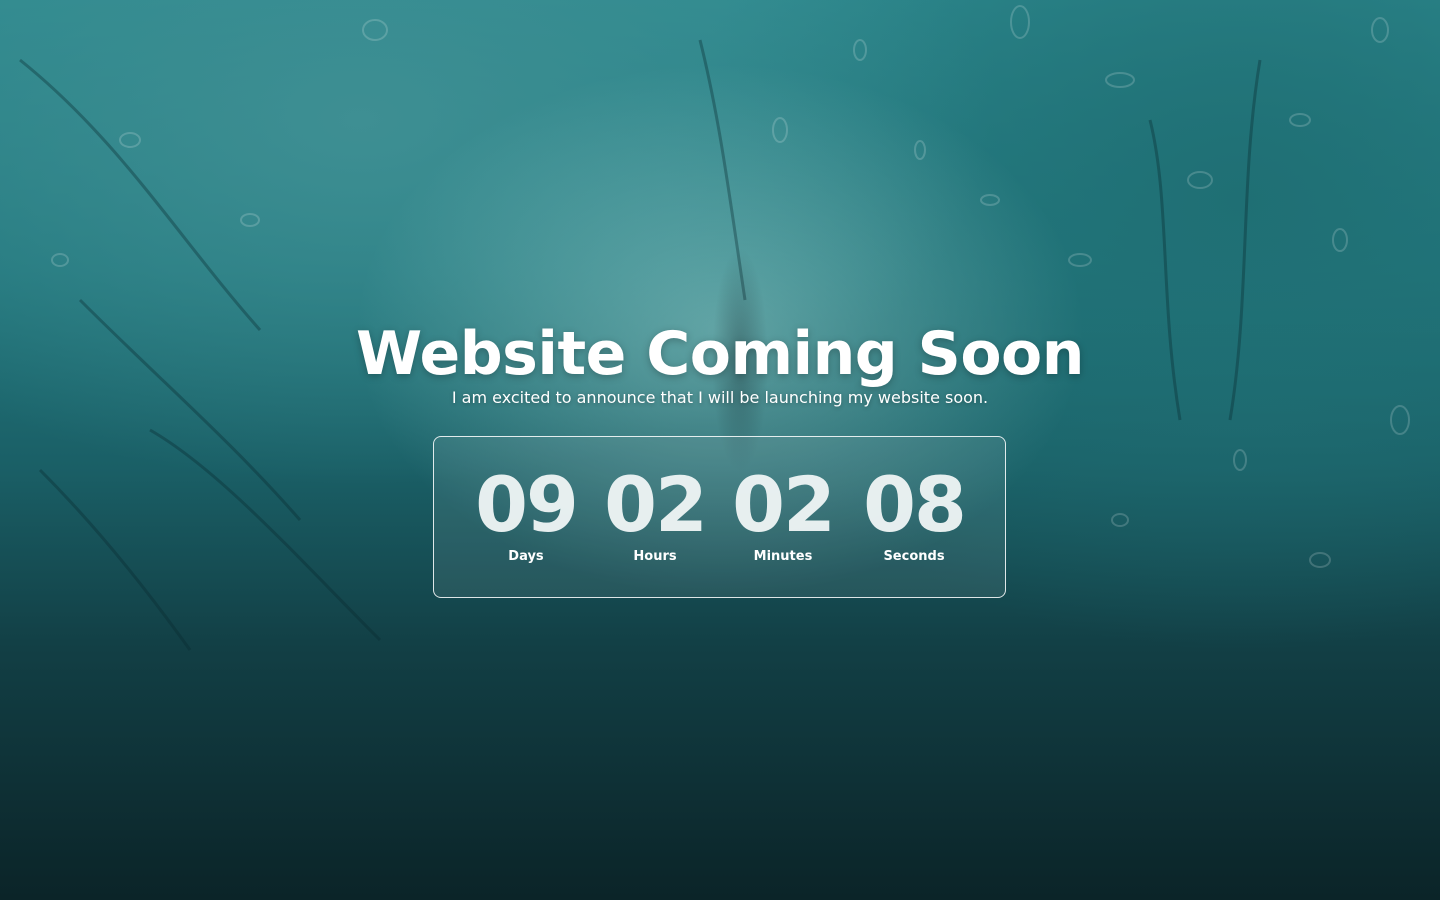  Describe the element at coordinates (784, 504) in the screenshot. I see `minutes-value: 02` at that location.